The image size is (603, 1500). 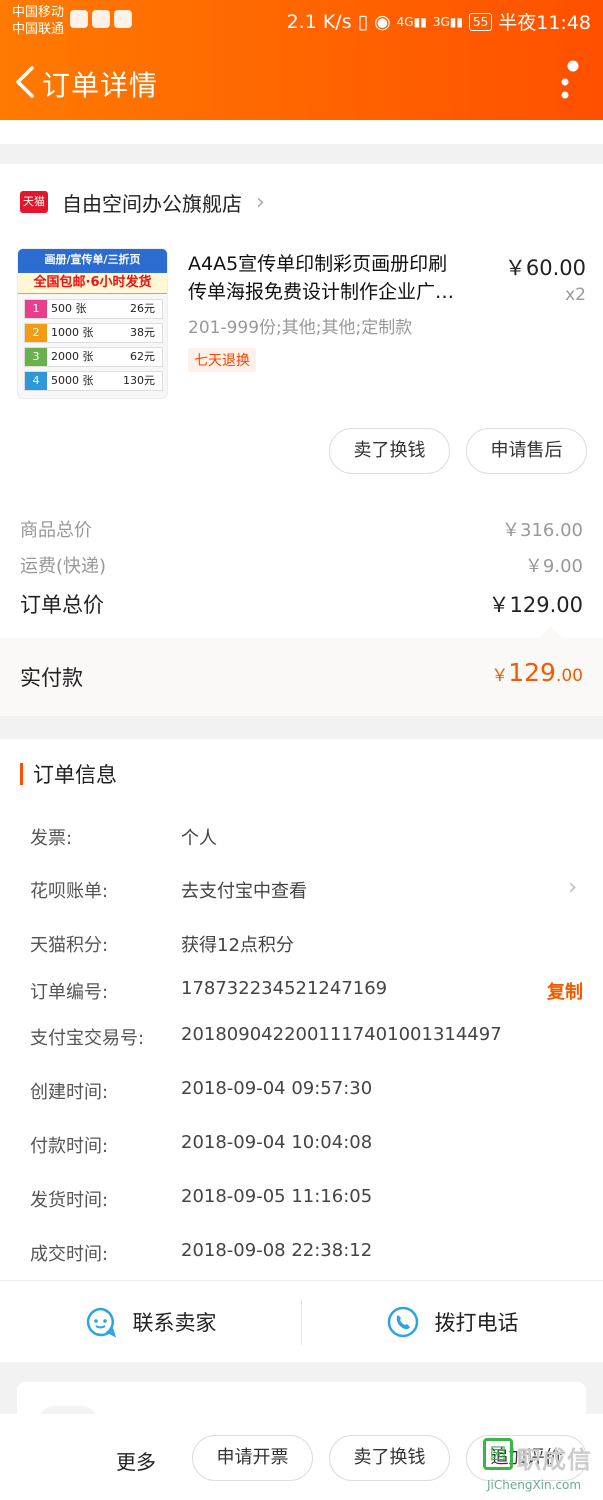 What do you see at coordinates (51, 838) in the screenshot?
I see `order-info-key: 发票:` at bounding box center [51, 838].